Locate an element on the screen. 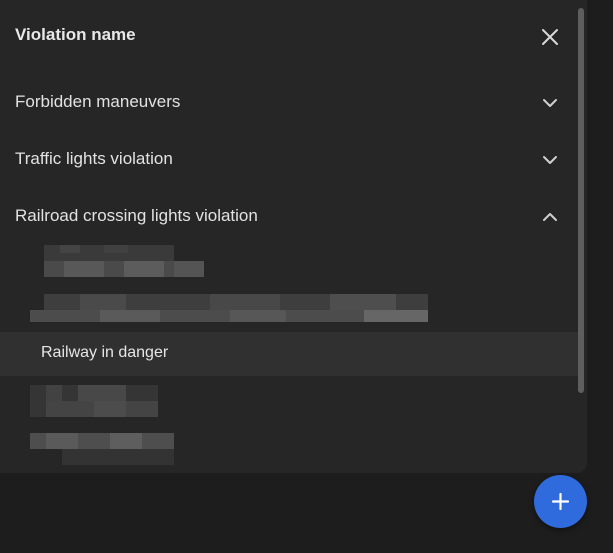 The width and height of the screenshot is (613, 553). group-label: Railroad crossing lights violation is located at coordinates (136, 215).